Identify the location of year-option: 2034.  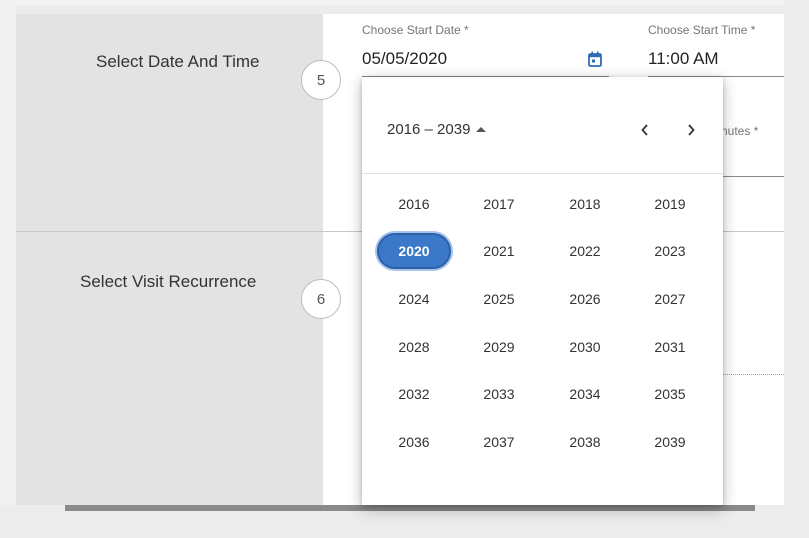
(585, 394).